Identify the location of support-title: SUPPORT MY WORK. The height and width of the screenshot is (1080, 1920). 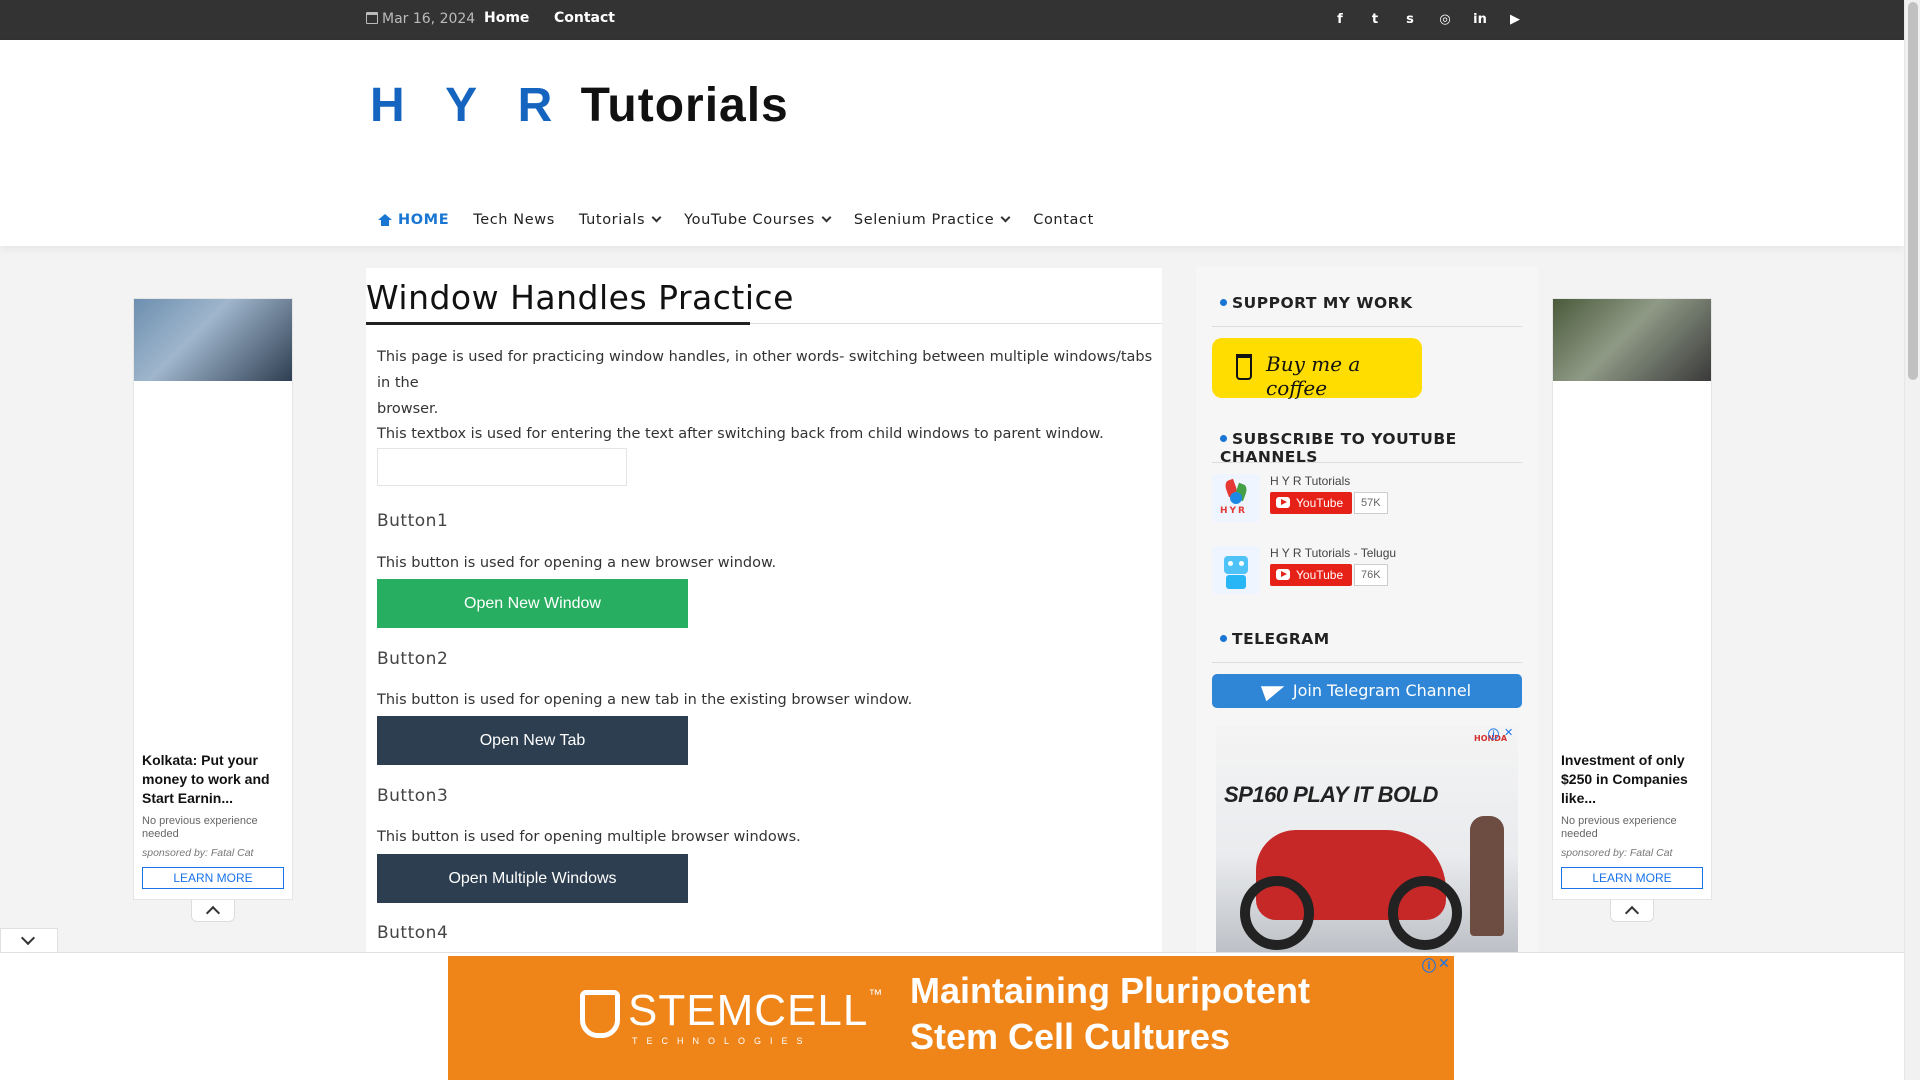
(1322, 303).